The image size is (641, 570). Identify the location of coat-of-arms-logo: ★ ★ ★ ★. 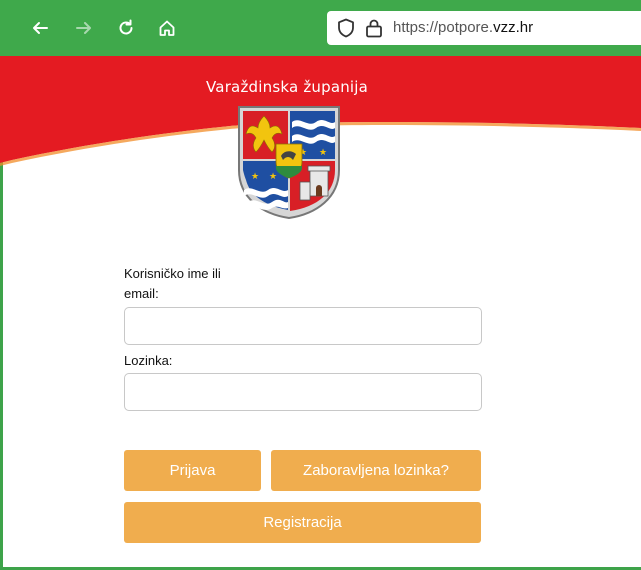
(289, 163).